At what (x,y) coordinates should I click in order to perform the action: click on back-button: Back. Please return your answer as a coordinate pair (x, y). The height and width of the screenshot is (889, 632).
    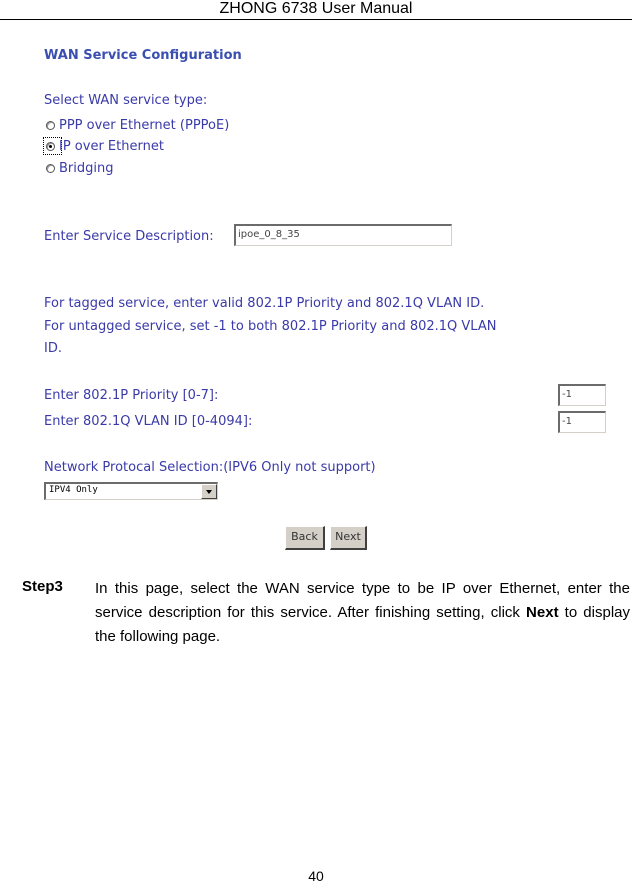
    Looking at the image, I should click on (305, 538).